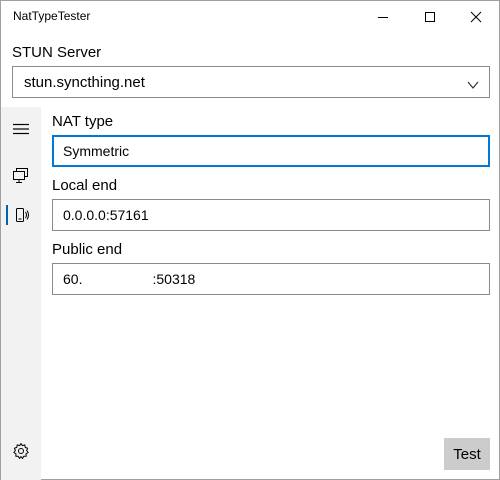  What do you see at coordinates (52, 16) in the screenshot?
I see `window-title: NatTypeTester` at bounding box center [52, 16].